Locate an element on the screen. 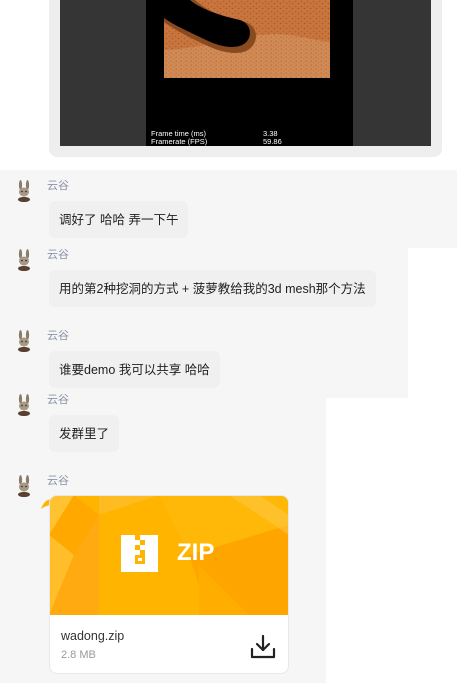 Image resolution: width=457 pixels, height=683 pixels. framerate-label: Framerate (FPS) is located at coordinates (179, 141).